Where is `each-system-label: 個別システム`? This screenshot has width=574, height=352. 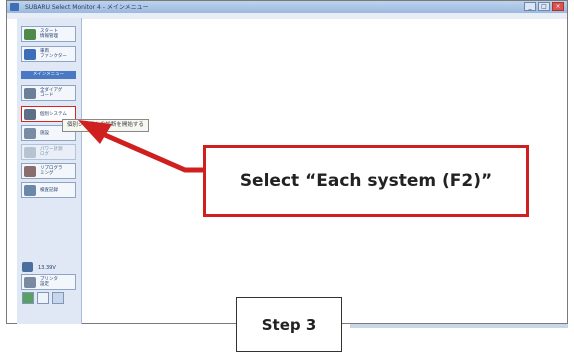
each-system-label: 個別システム is located at coordinates (53, 114).